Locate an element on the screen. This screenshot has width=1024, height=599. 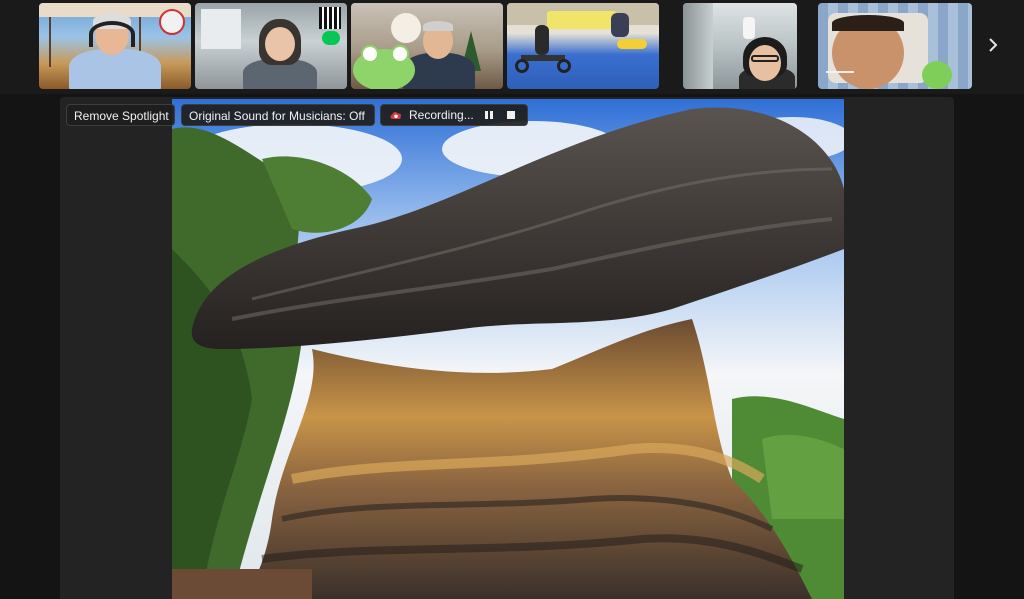
stop-icon is located at coordinates (511, 115).